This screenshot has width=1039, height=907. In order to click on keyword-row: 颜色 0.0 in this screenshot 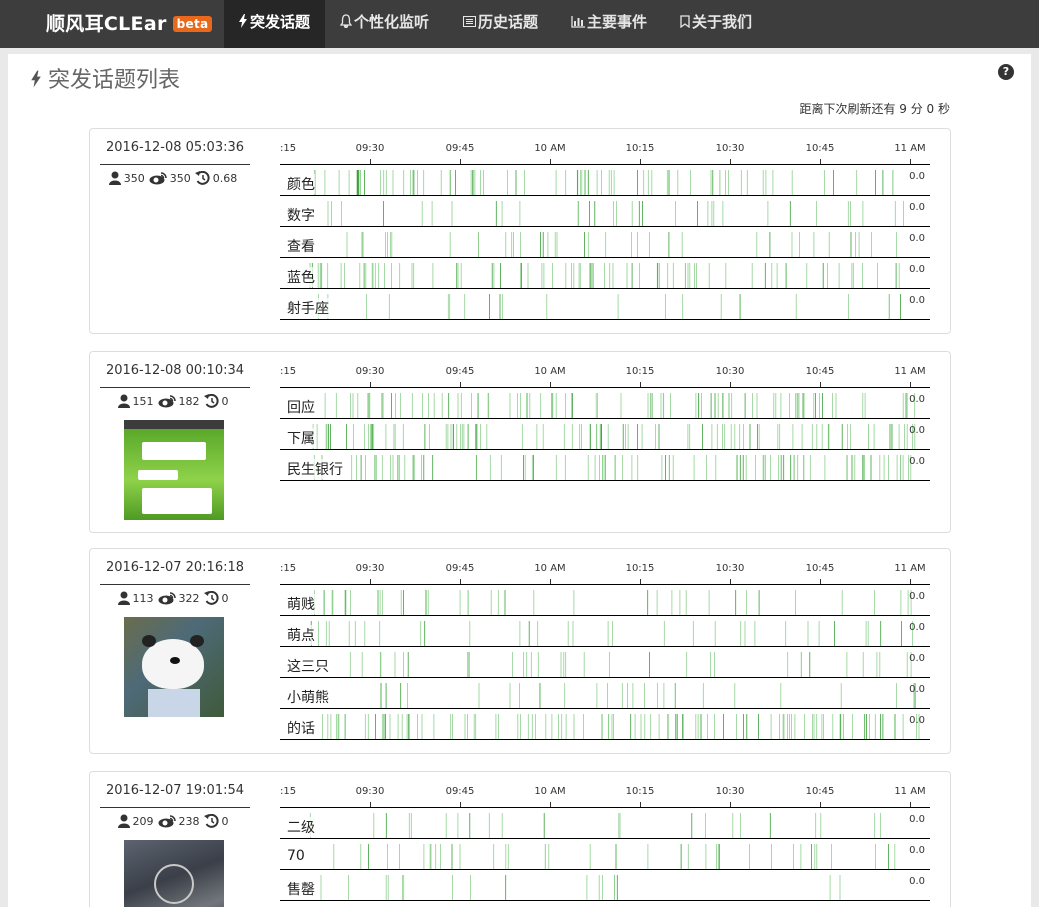, I will do `click(605, 180)`.